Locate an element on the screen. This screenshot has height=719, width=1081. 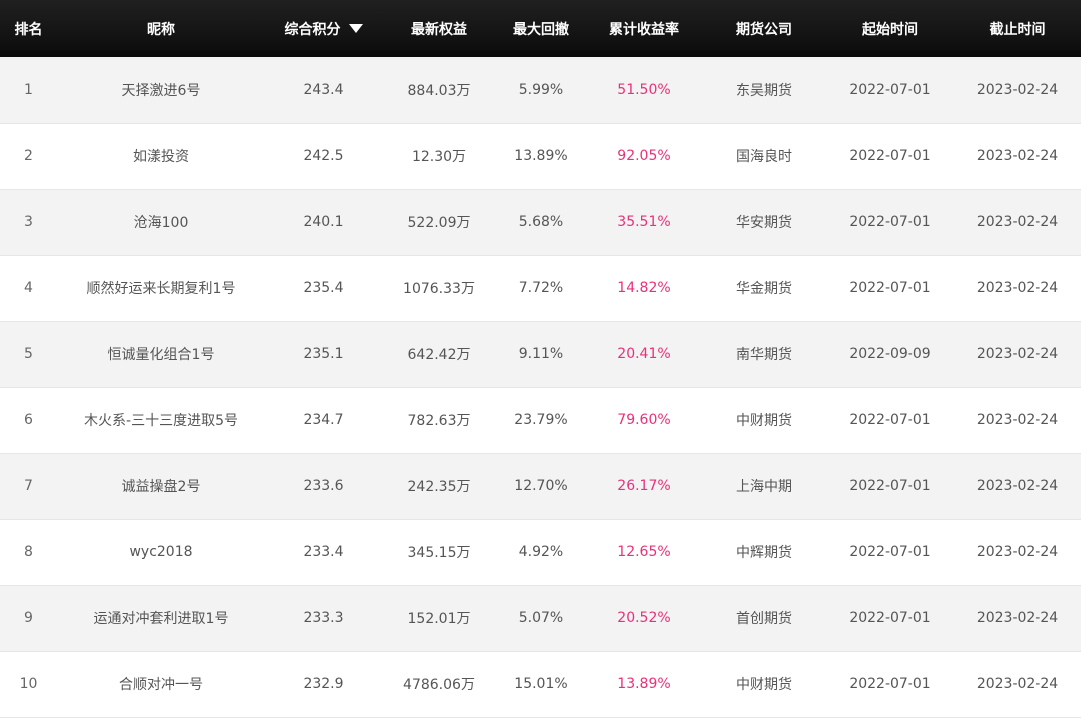
column-header-label: 最新权益 is located at coordinates (439, 29).